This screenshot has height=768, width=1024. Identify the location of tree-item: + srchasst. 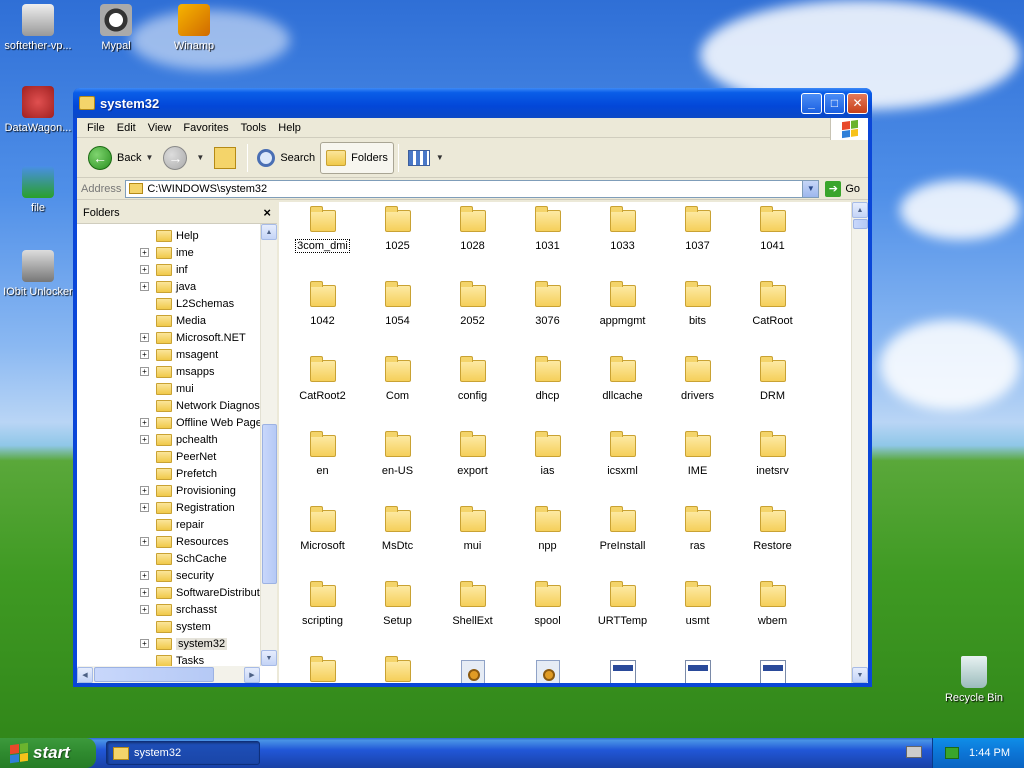
(147, 609).